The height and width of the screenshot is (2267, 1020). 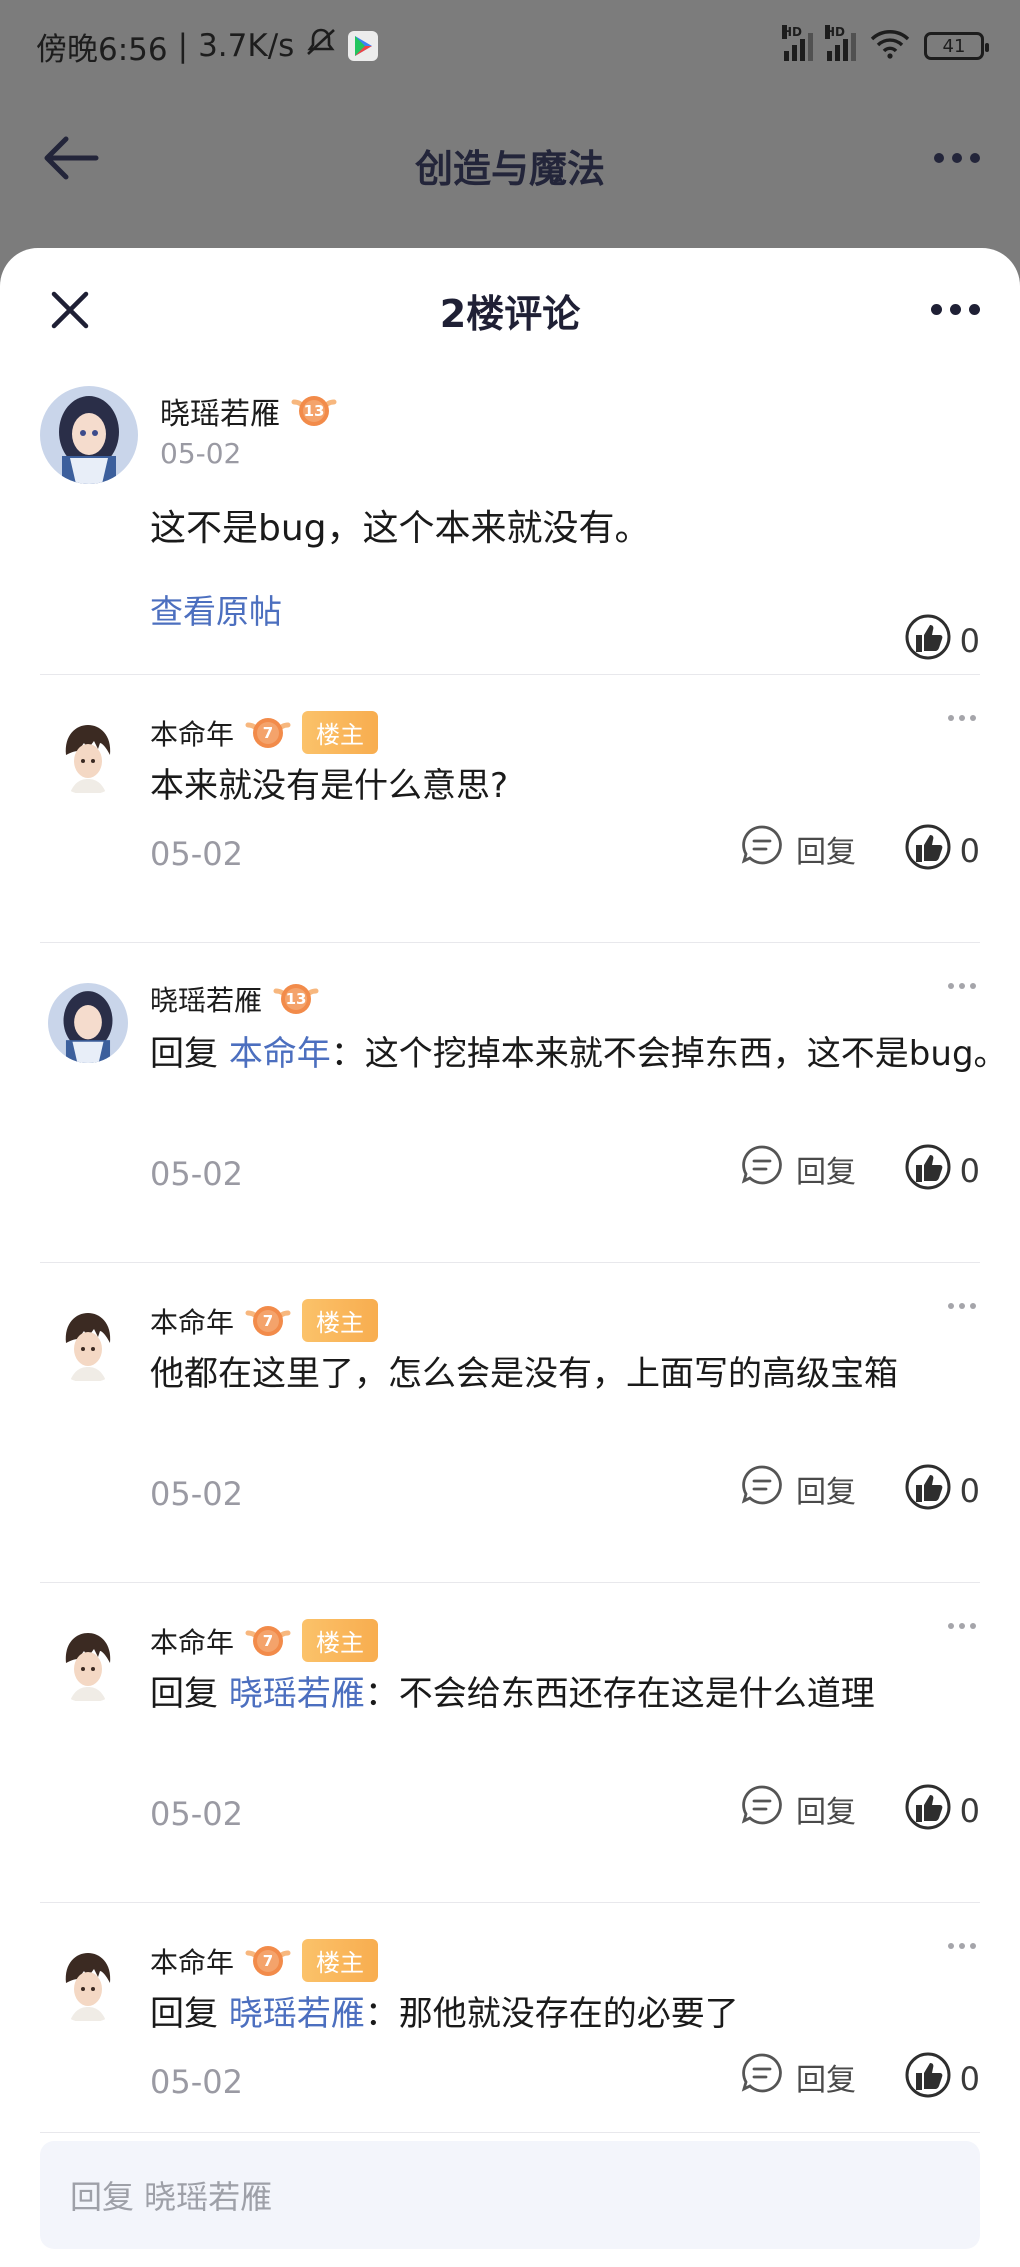 What do you see at coordinates (321, 46) in the screenshot?
I see `mute-icon` at bounding box center [321, 46].